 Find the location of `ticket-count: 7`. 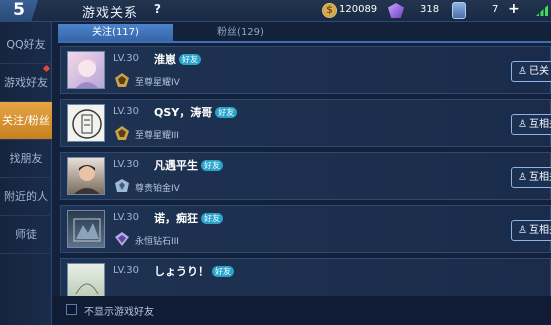

ticket-count: 7 is located at coordinates (495, 9).